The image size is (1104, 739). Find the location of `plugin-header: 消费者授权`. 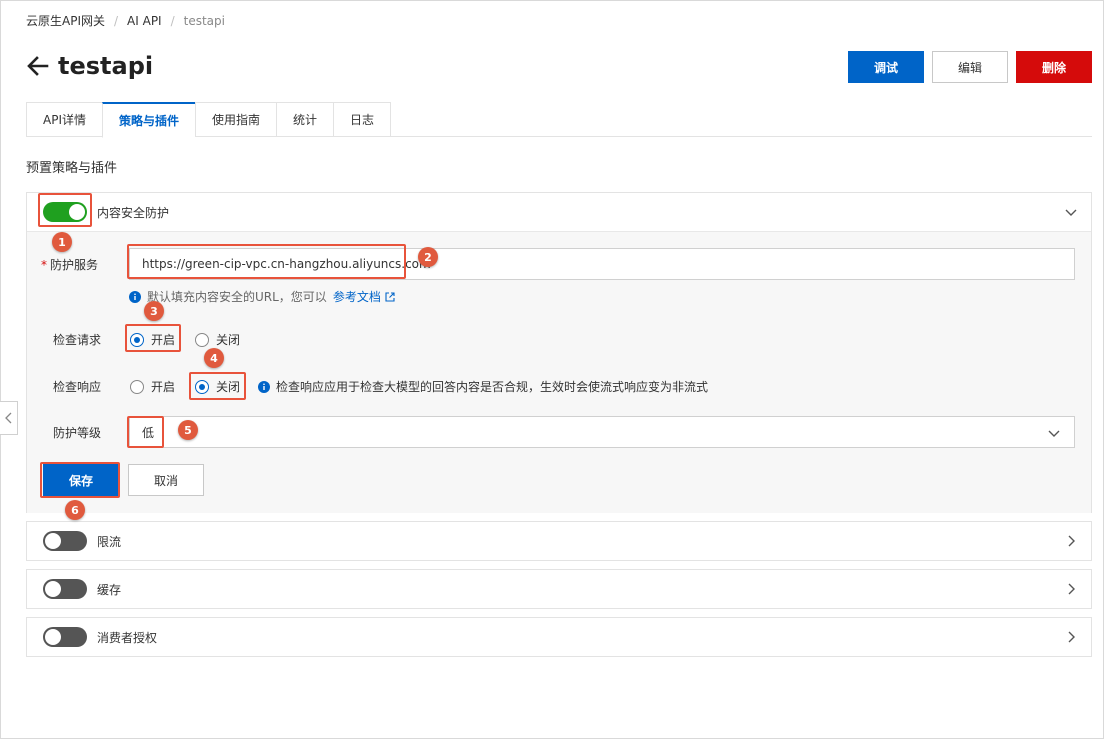

plugin-header: 消费者授权 is located at coordinates (559, 637).